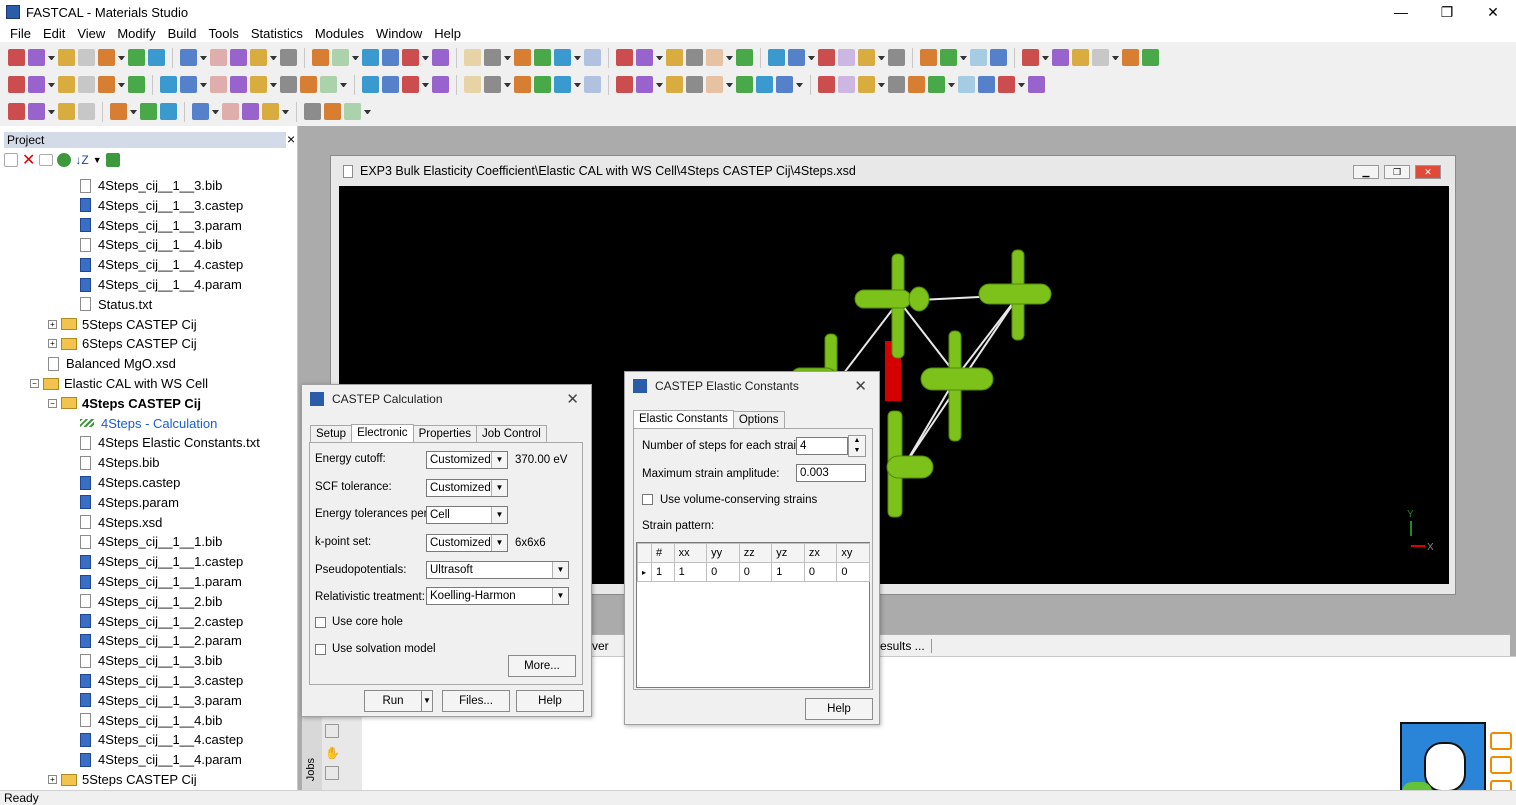  What do you see at coordinates (20, 33) in the screenshot?
I see `menu-file: File` at bounding box center [20, 33].